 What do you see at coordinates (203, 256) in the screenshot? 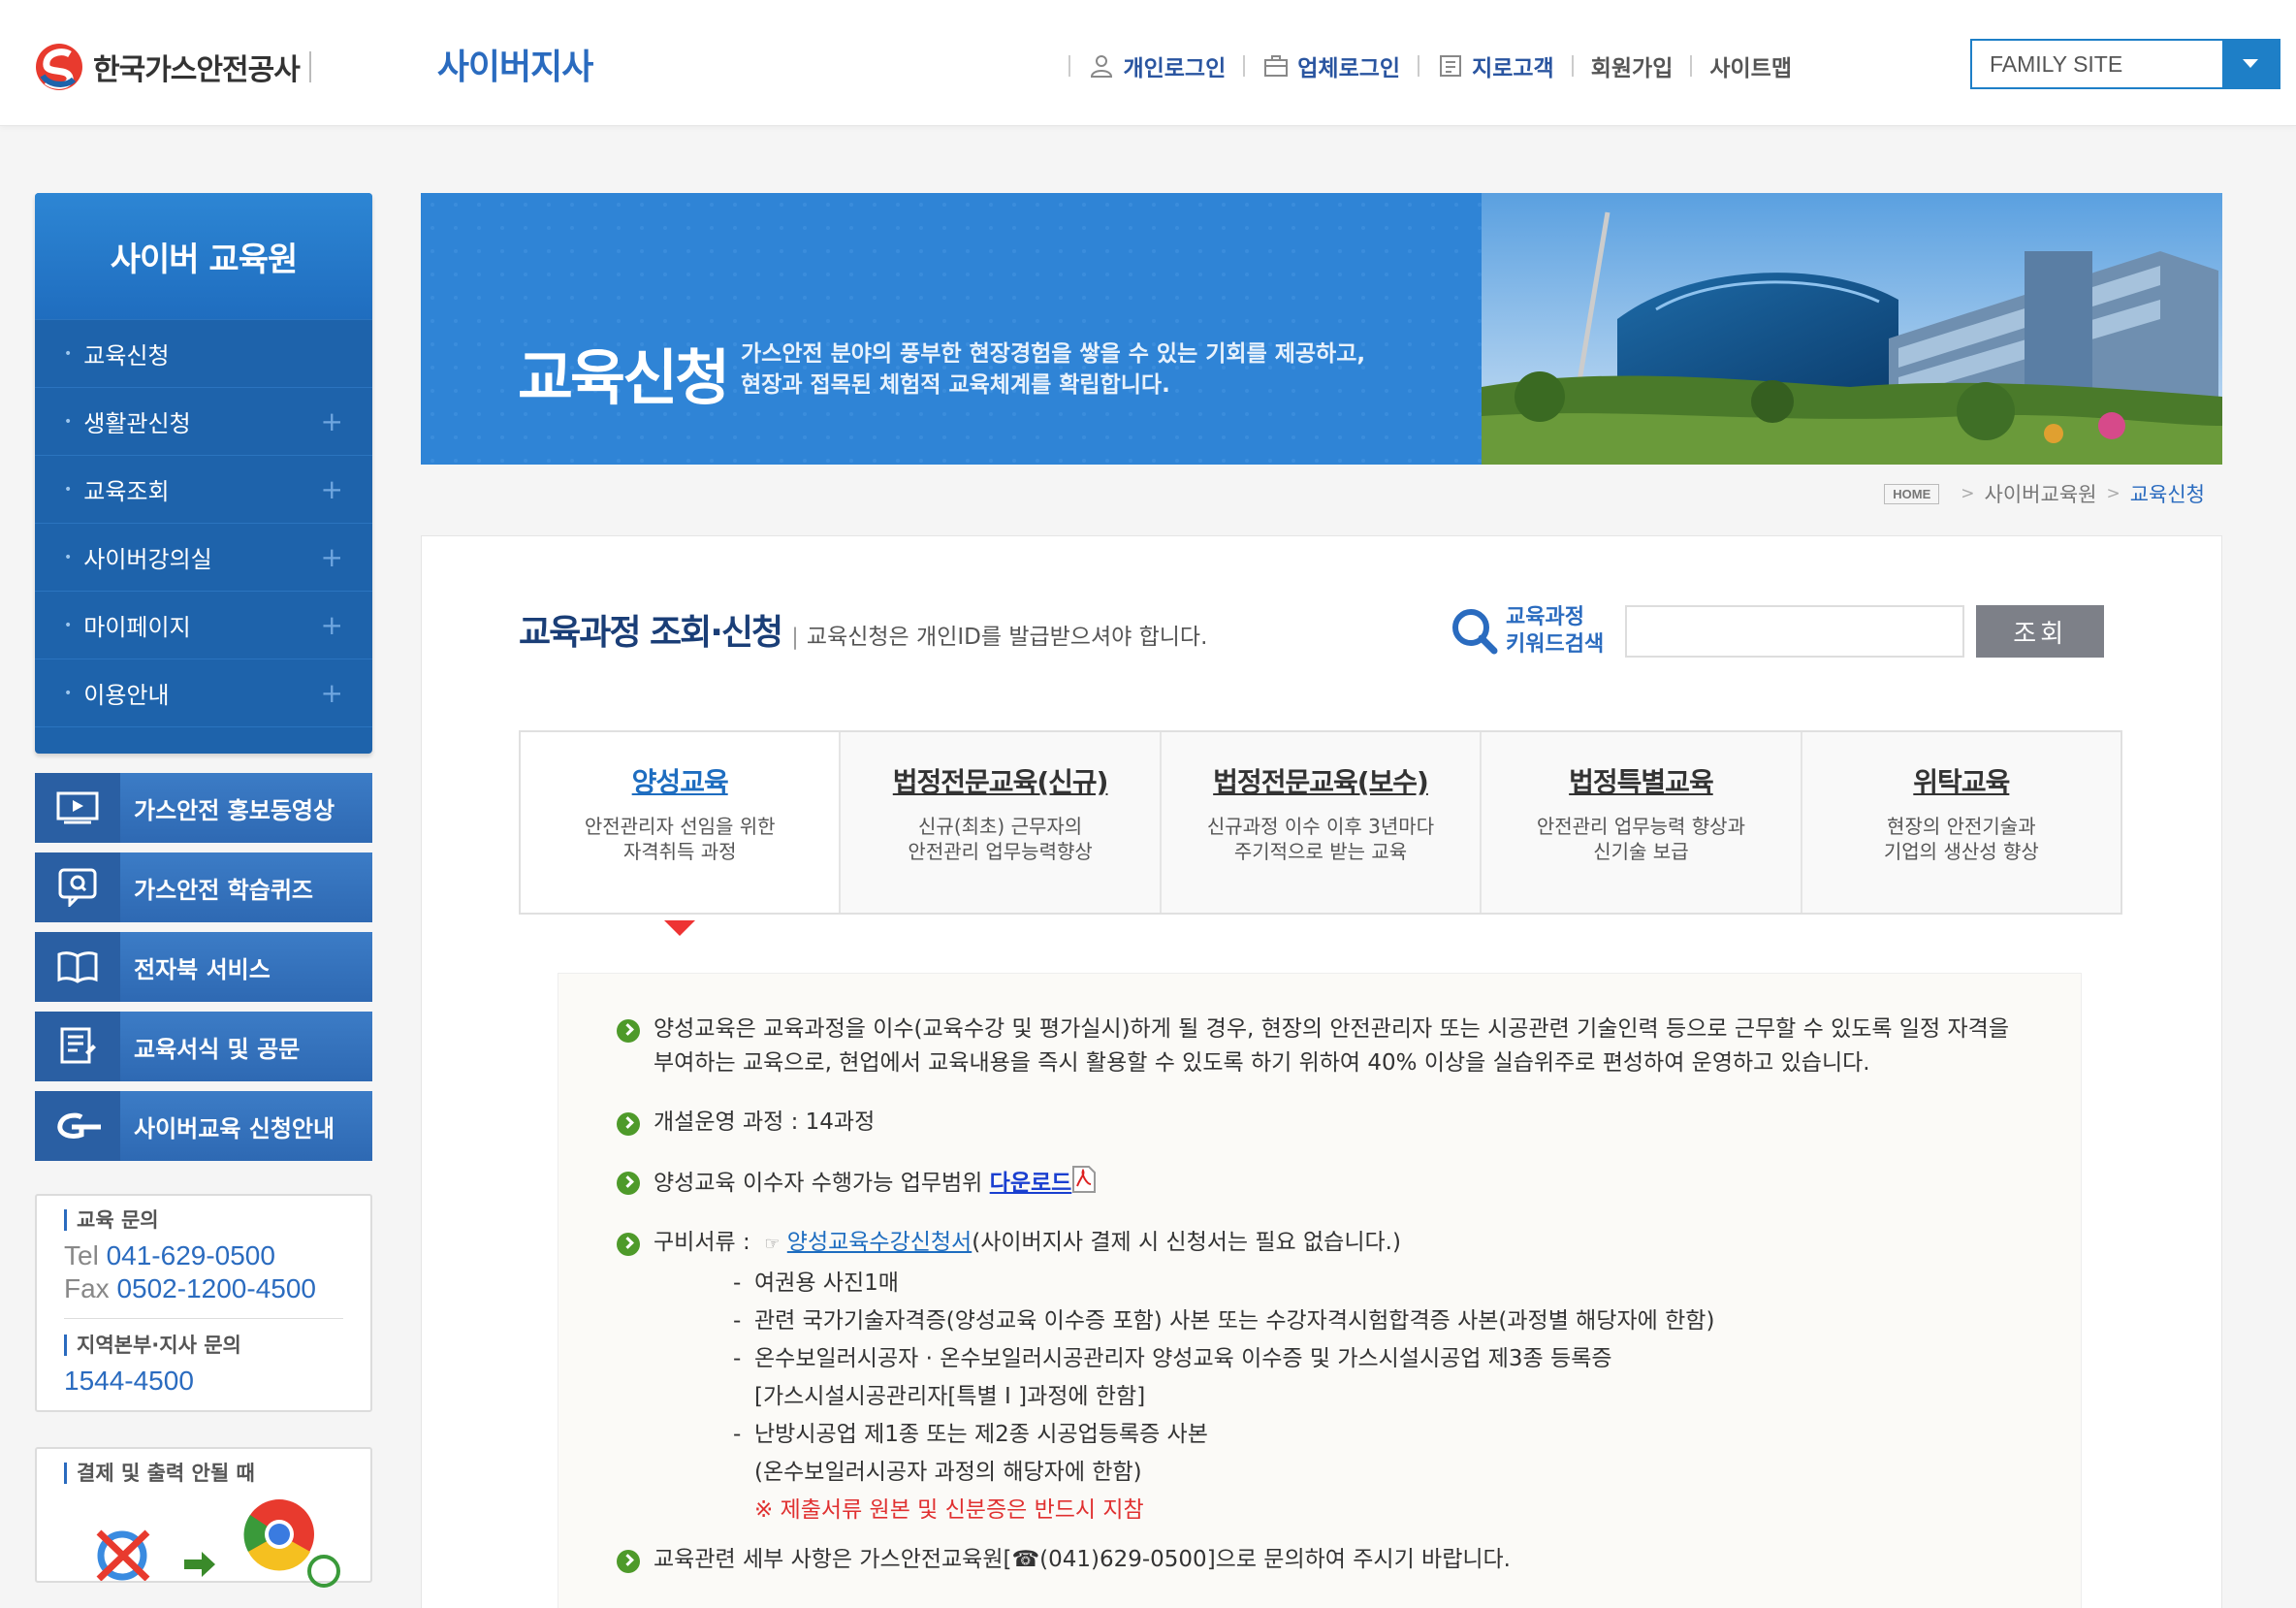
I see `sidebar-title: 사이버 교육원` at bounding box center [203, 256].